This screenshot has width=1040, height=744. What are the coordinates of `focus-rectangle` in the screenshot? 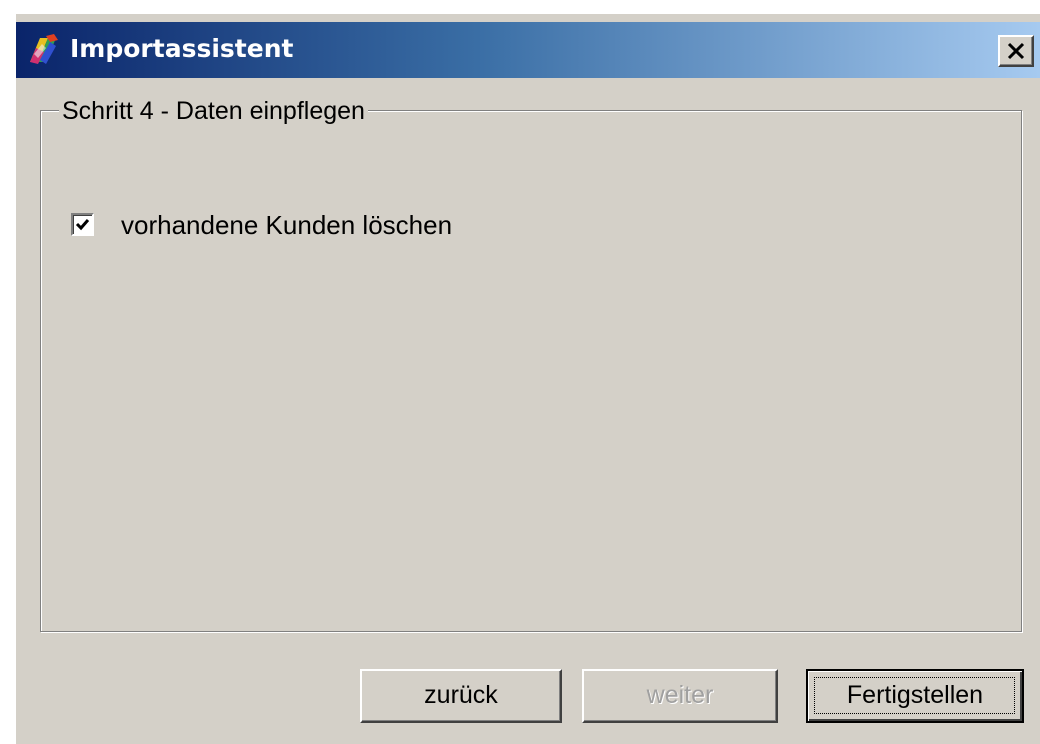 It's located at (914, 695).